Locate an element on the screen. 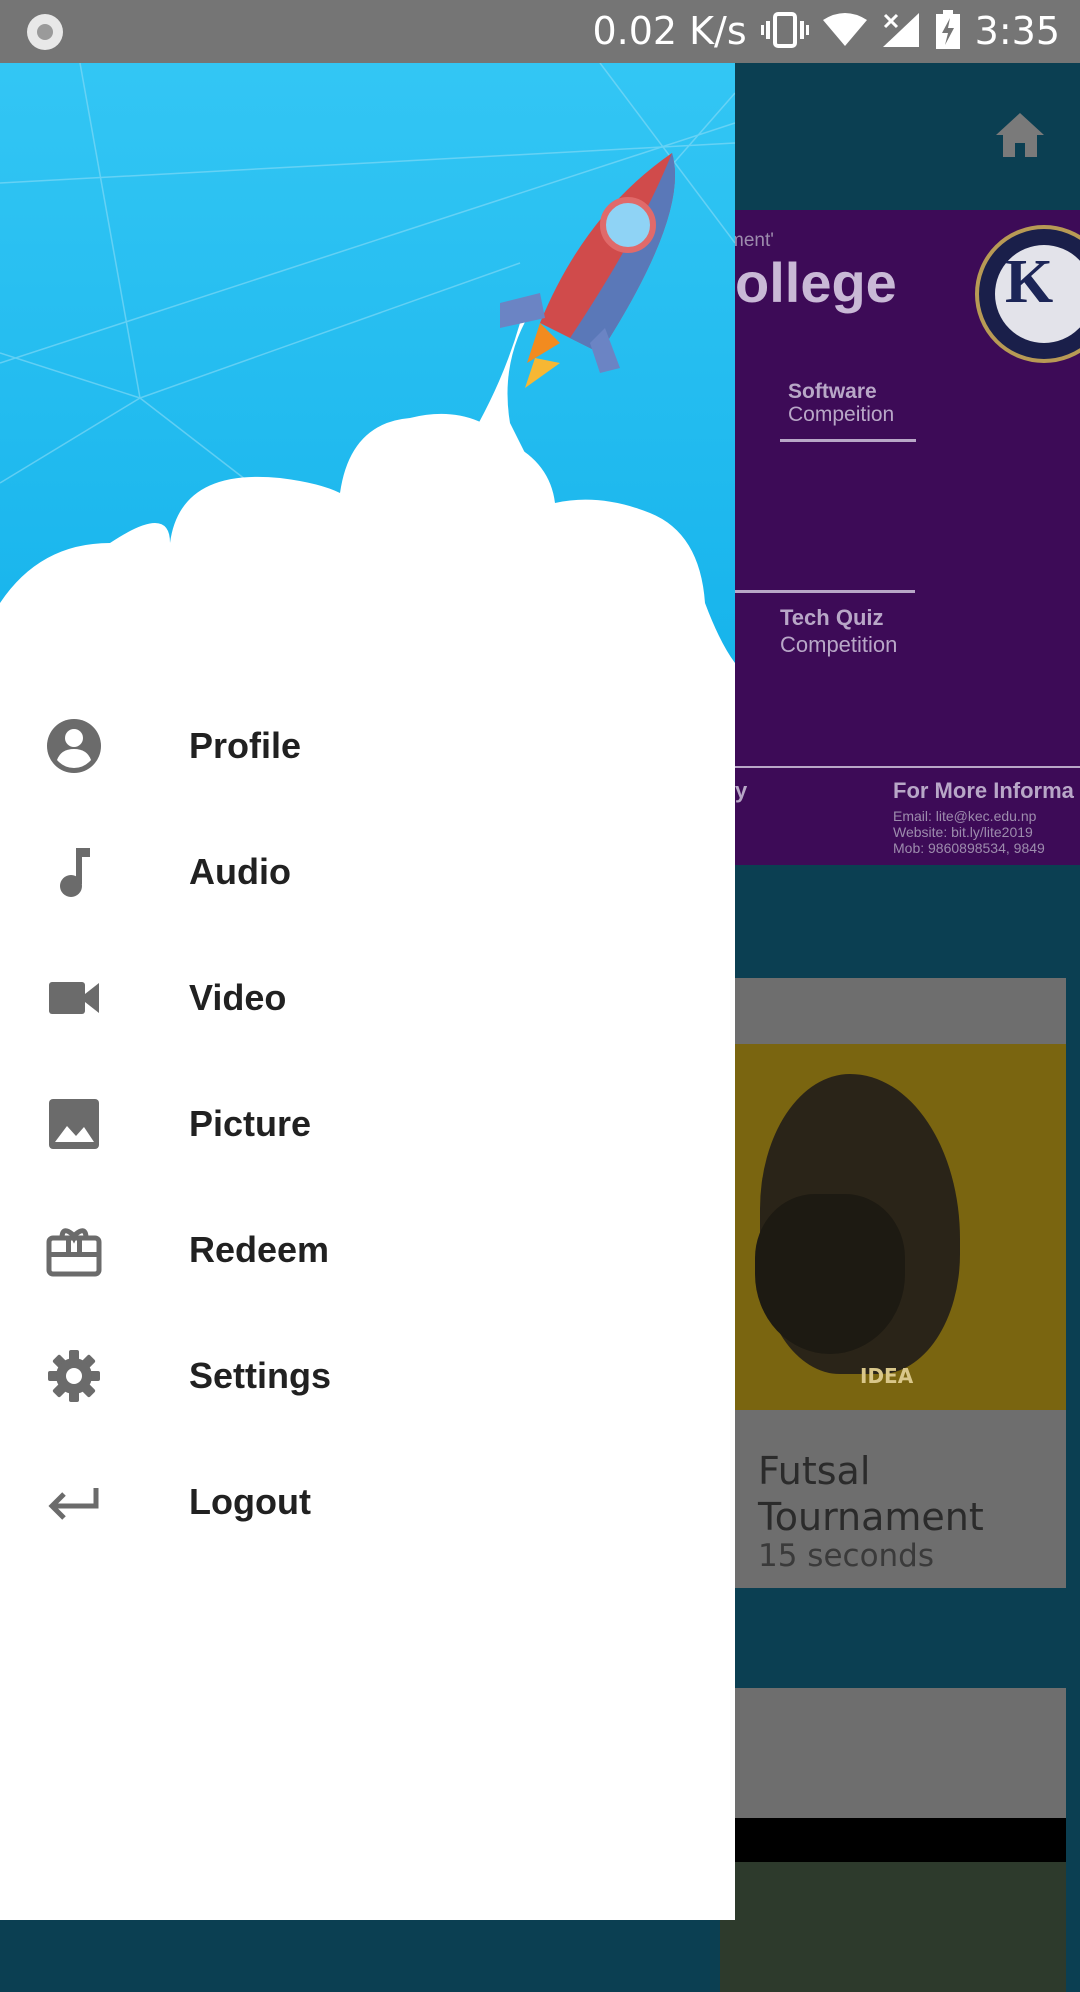 The image size is (1080, 1992). menu-label-video: Video is located at coordinates (238, 997).